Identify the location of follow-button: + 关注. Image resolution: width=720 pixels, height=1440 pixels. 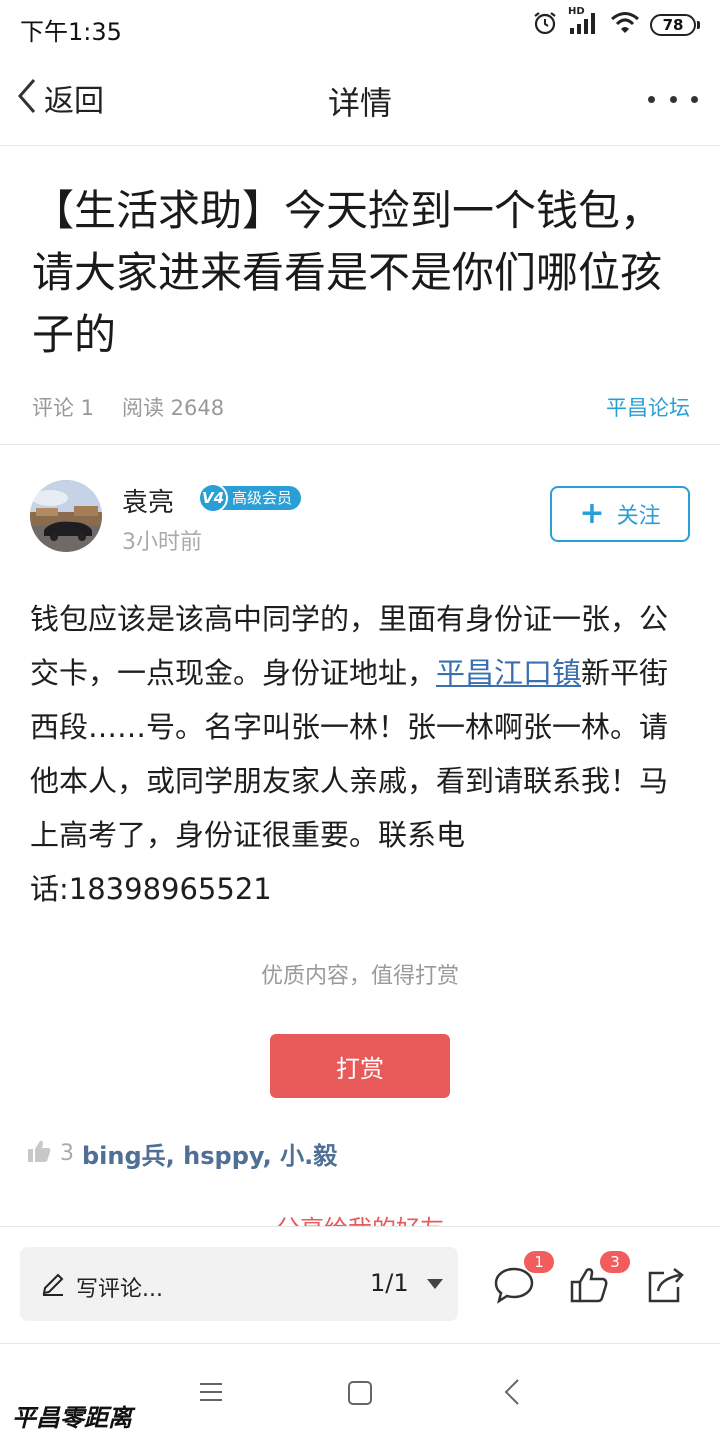
(620, 514).